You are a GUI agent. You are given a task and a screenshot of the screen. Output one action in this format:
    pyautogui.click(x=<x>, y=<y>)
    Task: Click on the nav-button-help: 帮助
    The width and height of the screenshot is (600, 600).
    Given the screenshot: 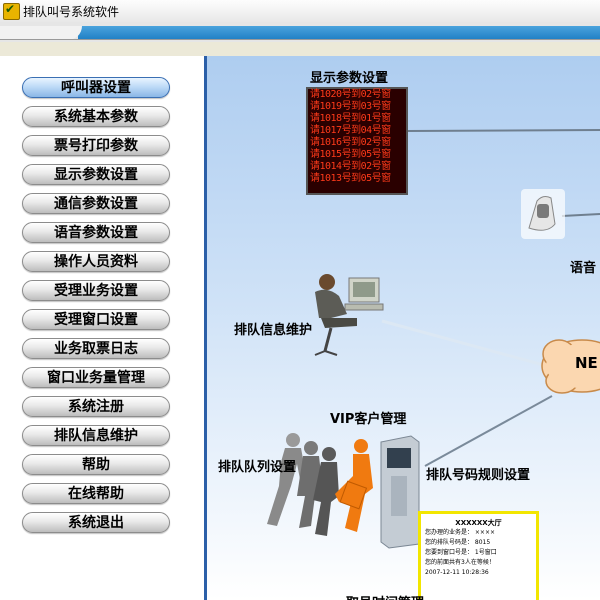 What is the action you would take?
    pyautogui.click(x=96, y=464)
    